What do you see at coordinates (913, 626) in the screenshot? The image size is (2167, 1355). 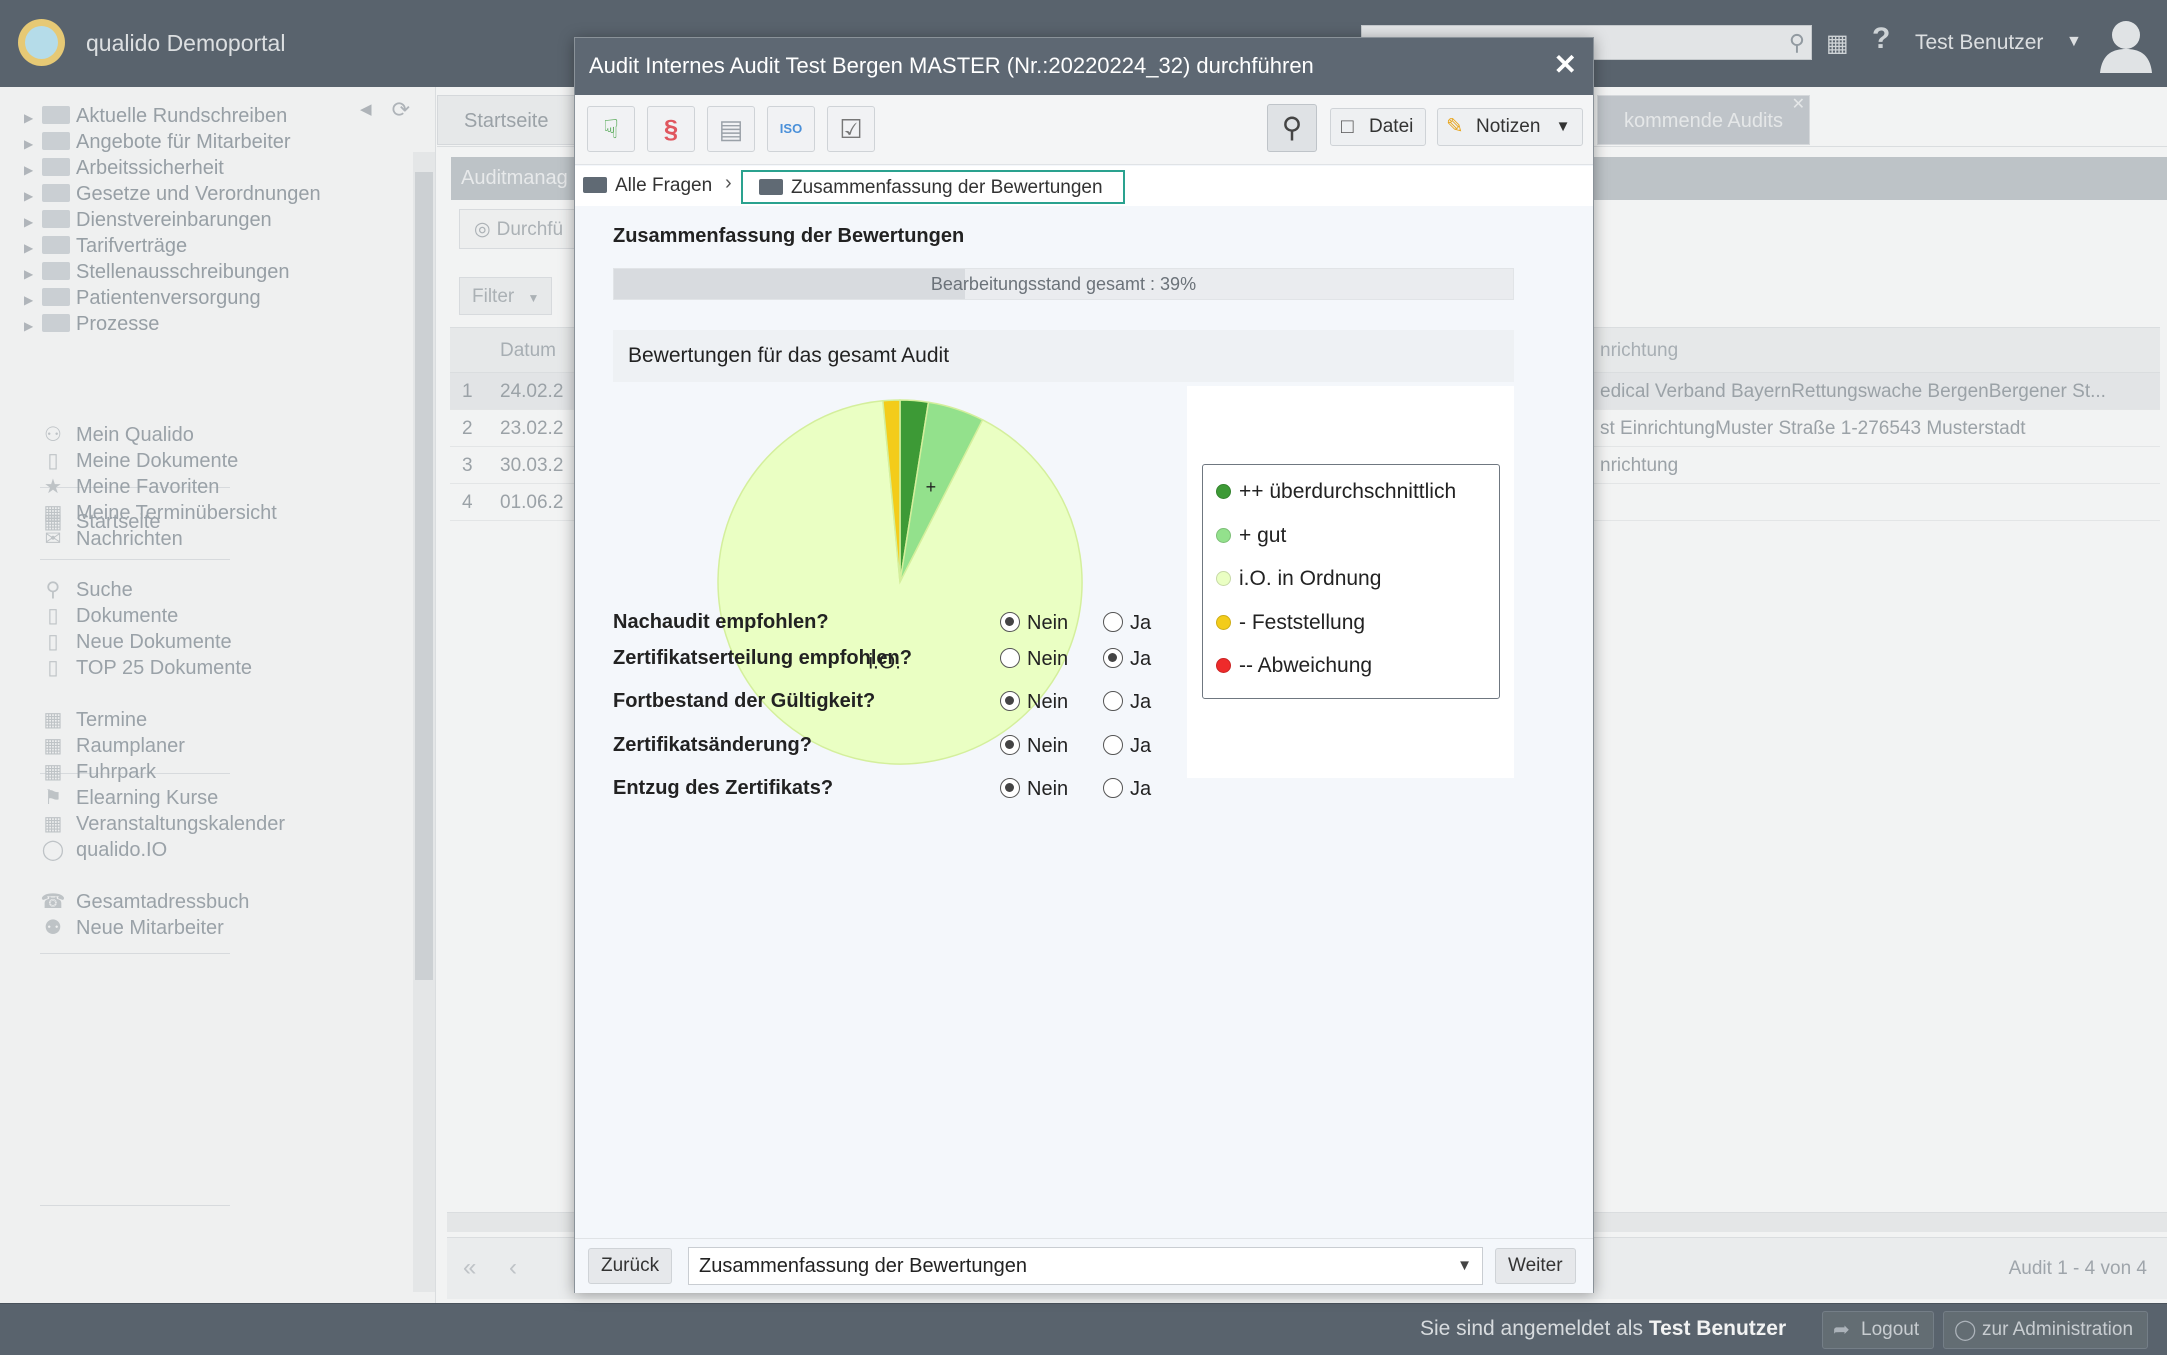 I see `question-row: Nachaudit empfohlen? Nein Ja` at bounding box center [913, 626].